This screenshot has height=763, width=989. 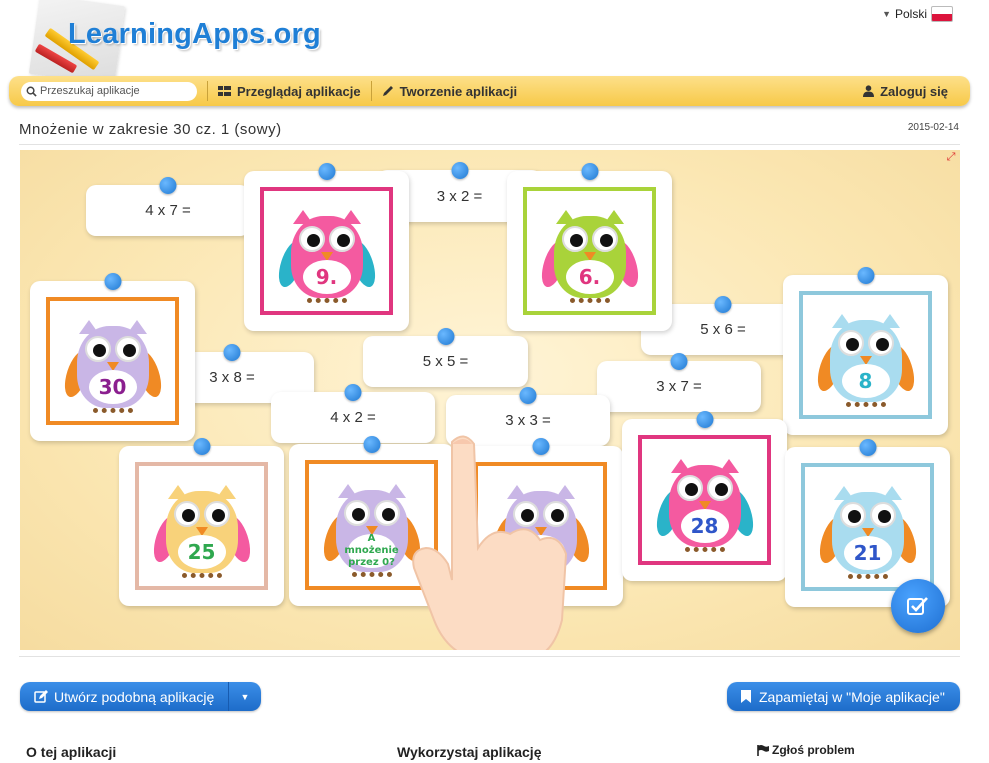 I want to click on equation-card: 5 x 5 =, so click(x=445, y=357).